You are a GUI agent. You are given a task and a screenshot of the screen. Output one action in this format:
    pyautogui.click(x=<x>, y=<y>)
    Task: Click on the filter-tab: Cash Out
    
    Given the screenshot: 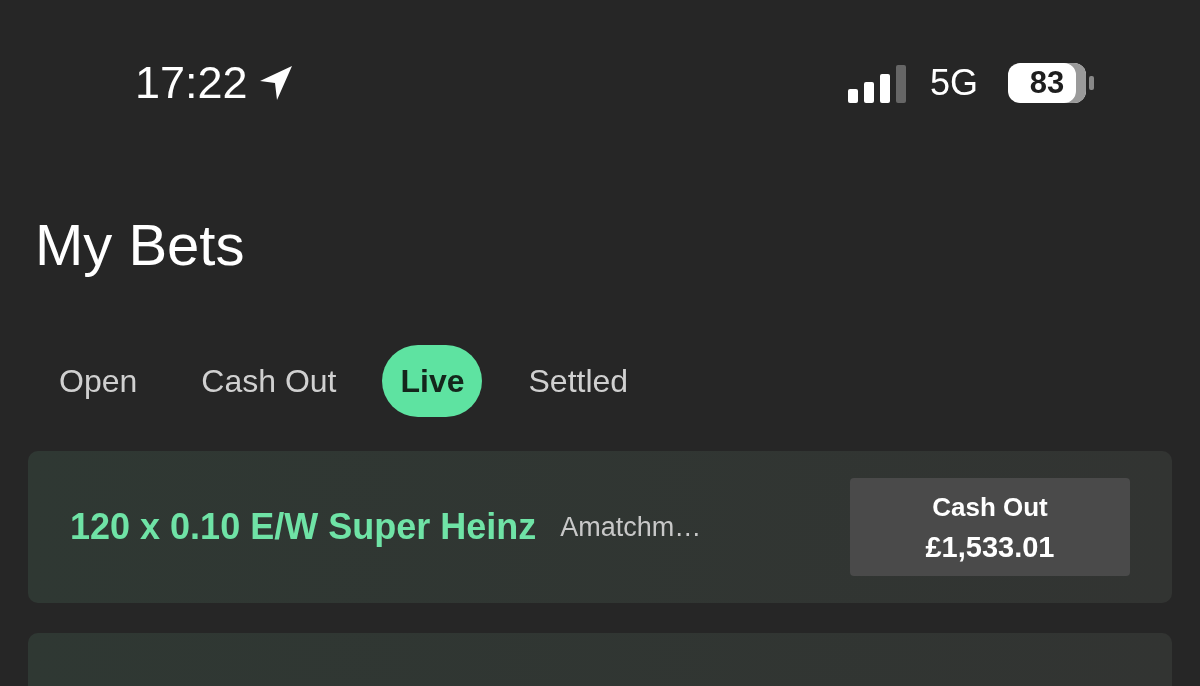 What is the action you would take?
    pyautogui.click(x=269, y=381)
    